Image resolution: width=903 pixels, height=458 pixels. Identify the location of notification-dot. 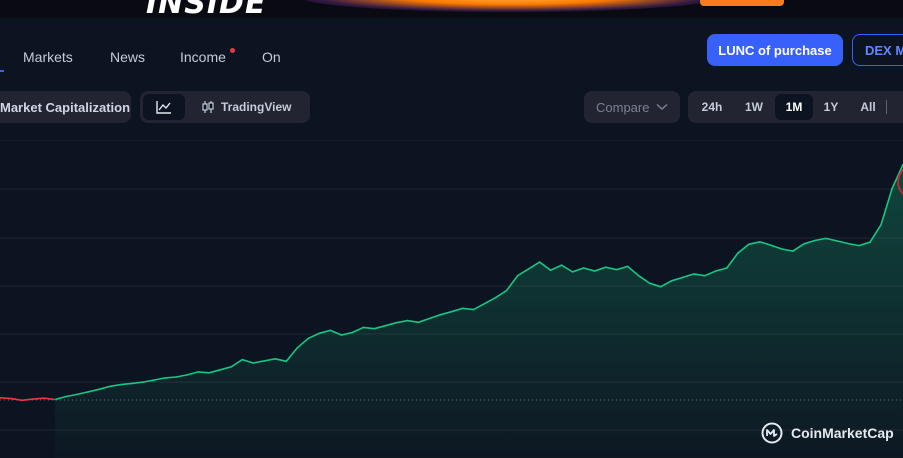
(232, 50).